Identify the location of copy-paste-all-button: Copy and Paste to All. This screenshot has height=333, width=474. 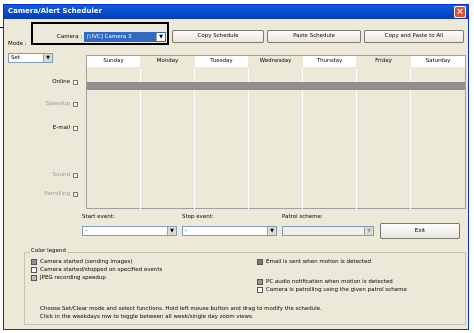
(414, 36).